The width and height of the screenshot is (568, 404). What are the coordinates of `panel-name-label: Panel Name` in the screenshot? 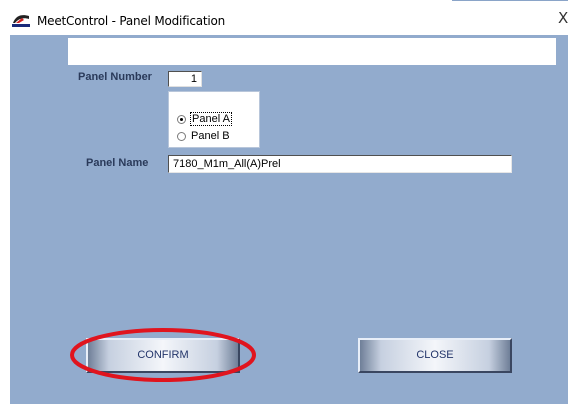 It's located at (117, 163).